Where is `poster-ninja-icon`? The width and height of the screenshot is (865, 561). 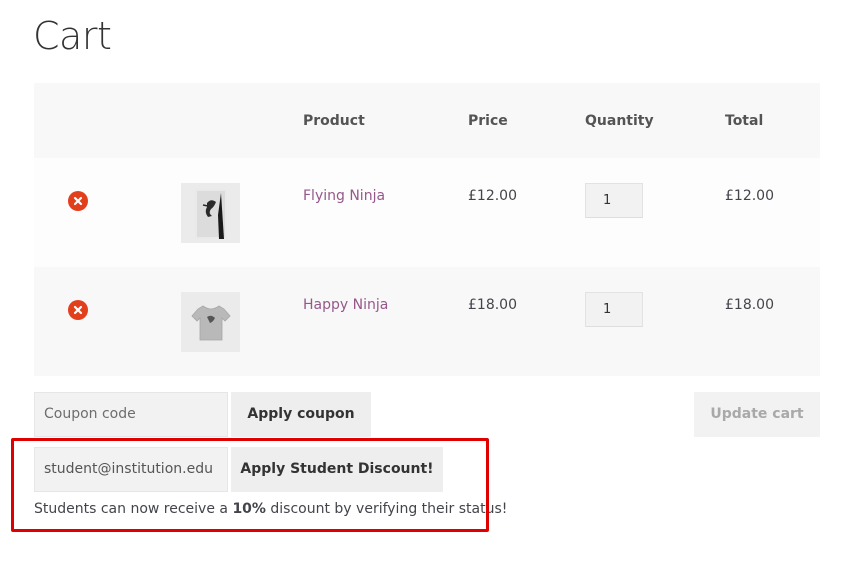
poster-ninja-icon is located at coordinates (210, 214).